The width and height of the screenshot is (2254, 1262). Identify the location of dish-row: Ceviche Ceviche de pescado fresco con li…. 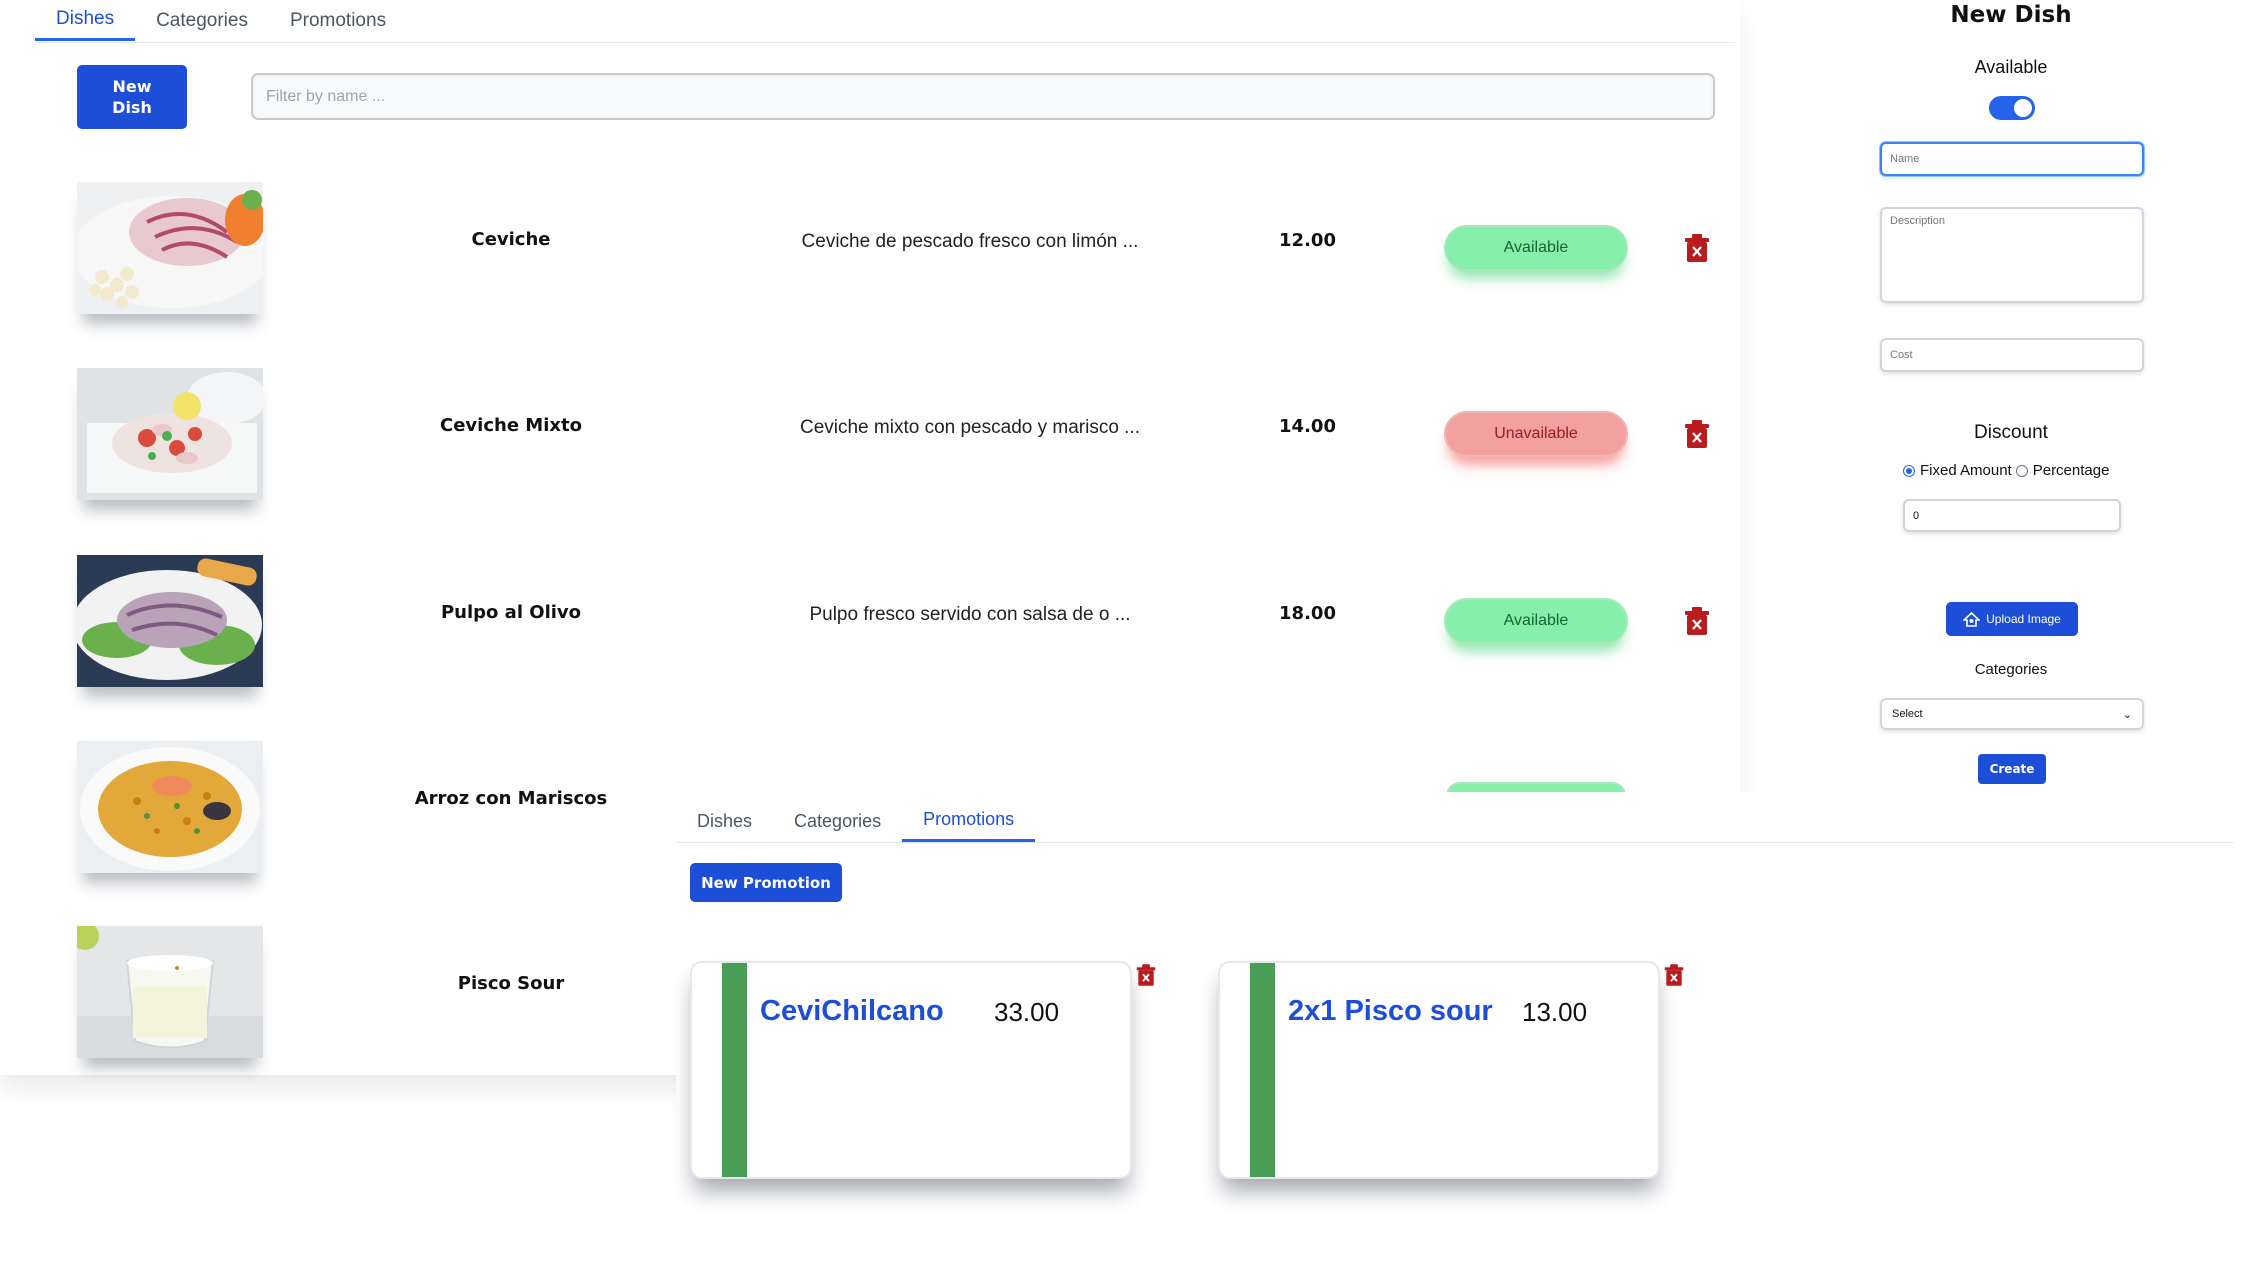
(870, 252).